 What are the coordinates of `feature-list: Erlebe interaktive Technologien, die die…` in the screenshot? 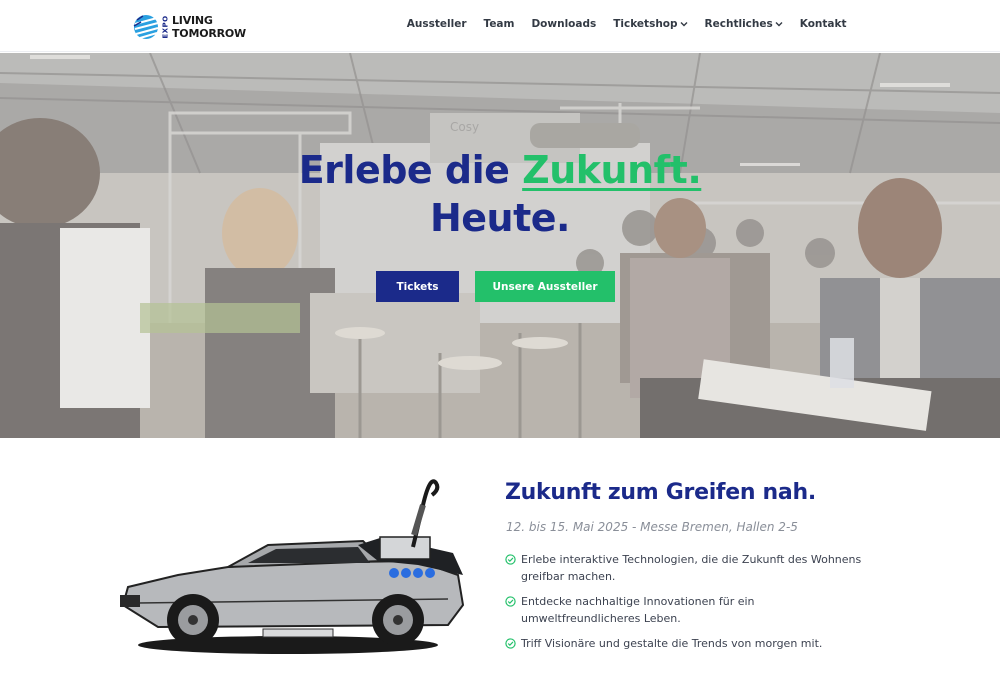 It's located at (685, 607).